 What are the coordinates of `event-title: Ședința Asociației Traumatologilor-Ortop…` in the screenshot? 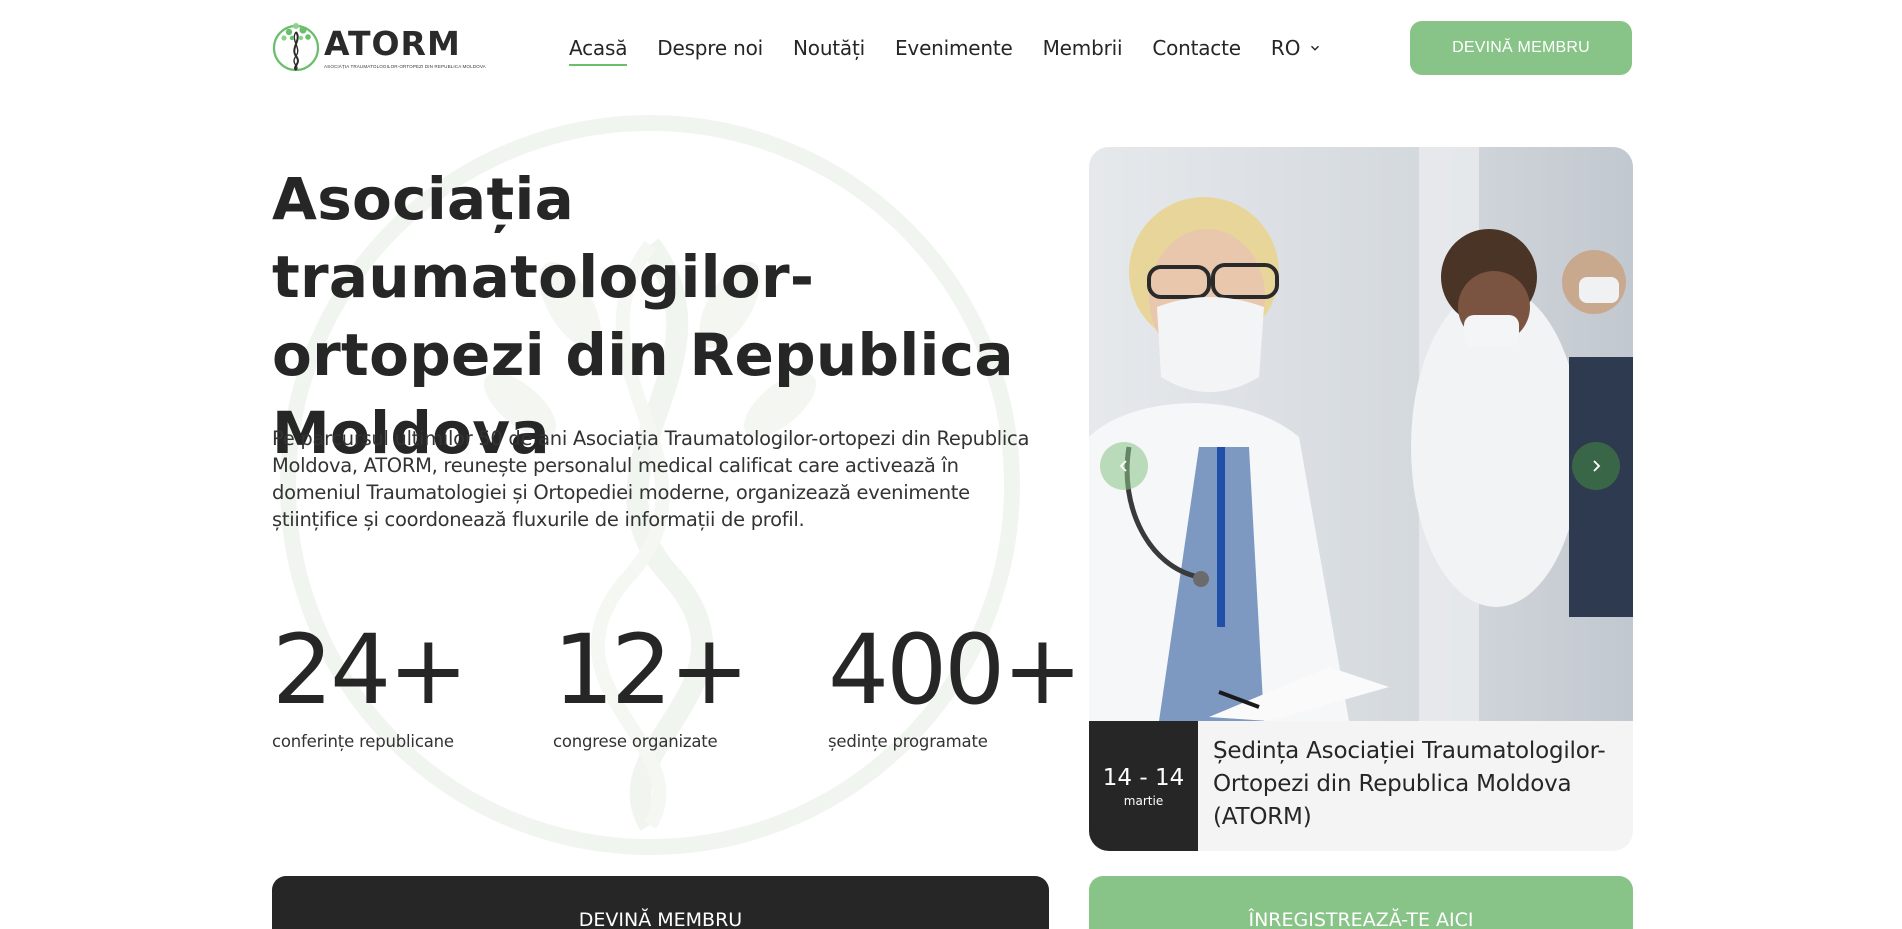 It's located at (1418, 784).